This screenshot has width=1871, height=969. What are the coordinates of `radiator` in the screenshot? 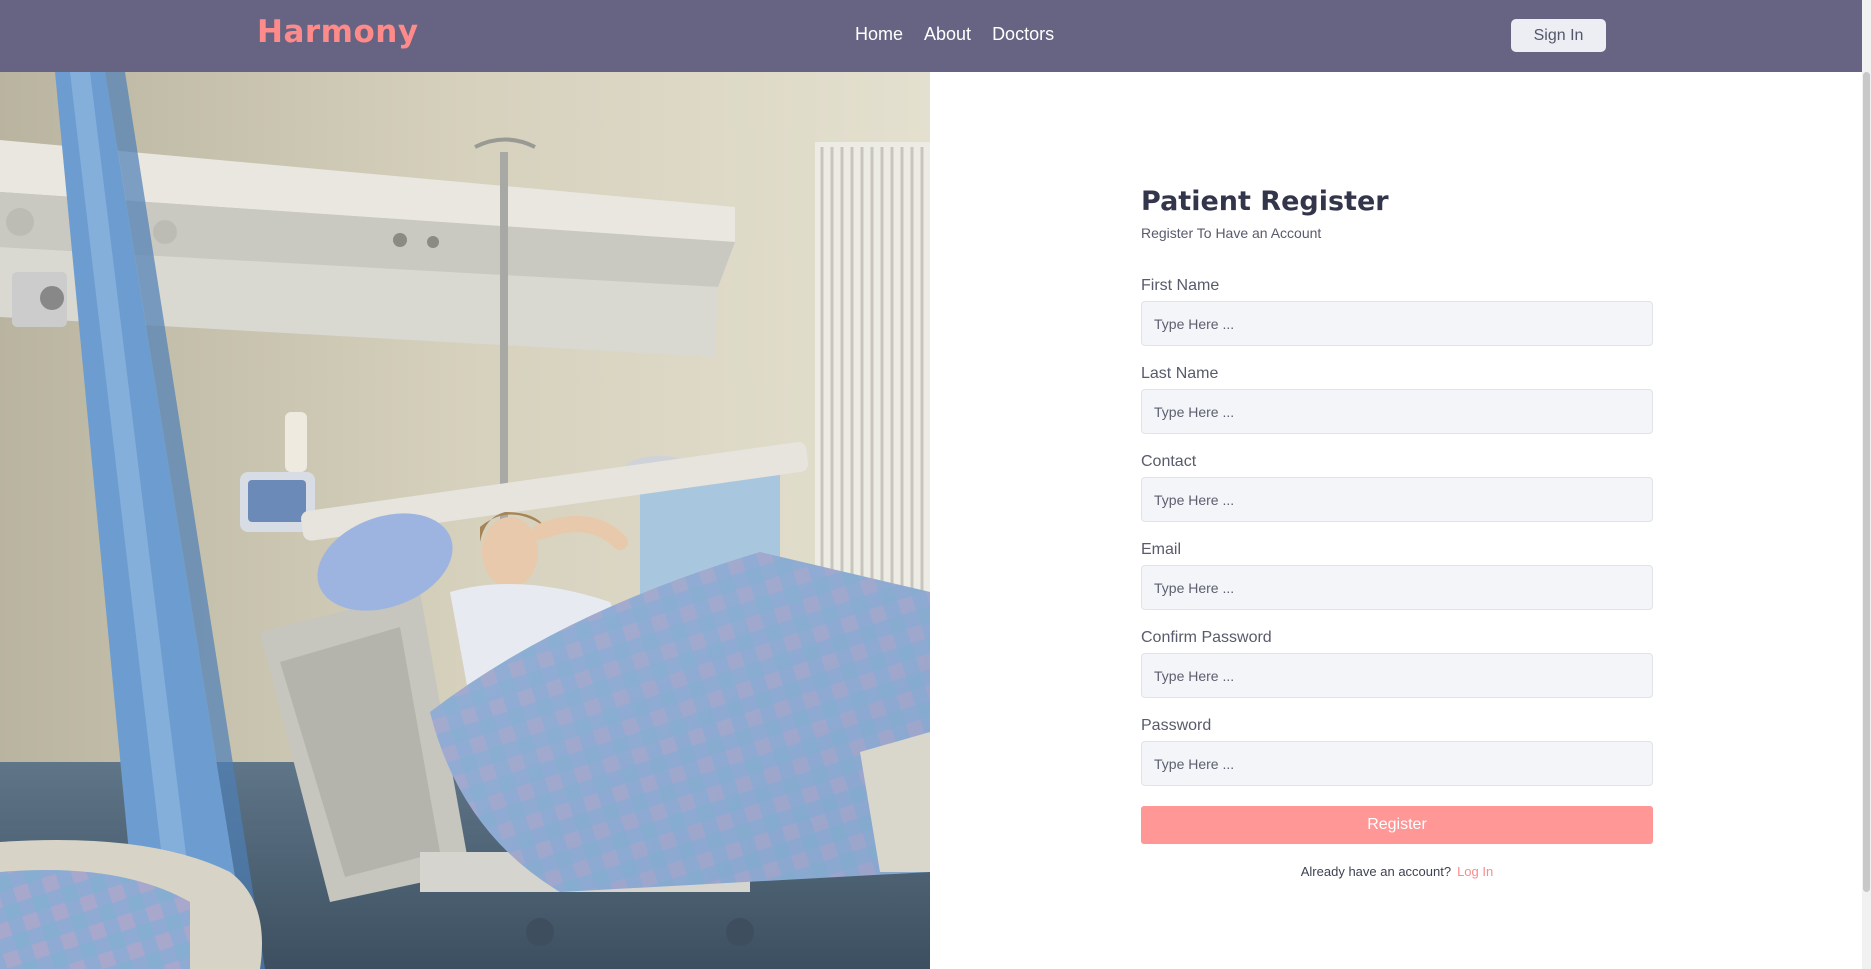 It's located at (872, 372).